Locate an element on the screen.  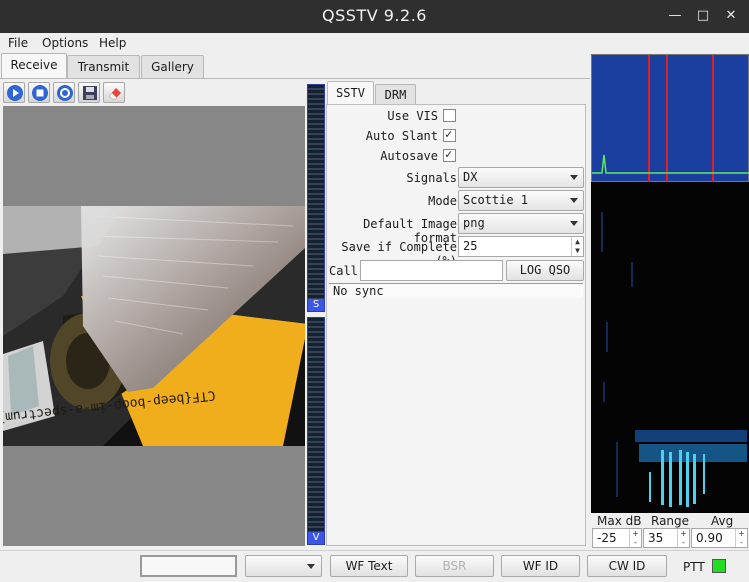
menu-bar: File Options Help is located at coordinates (374, 43).